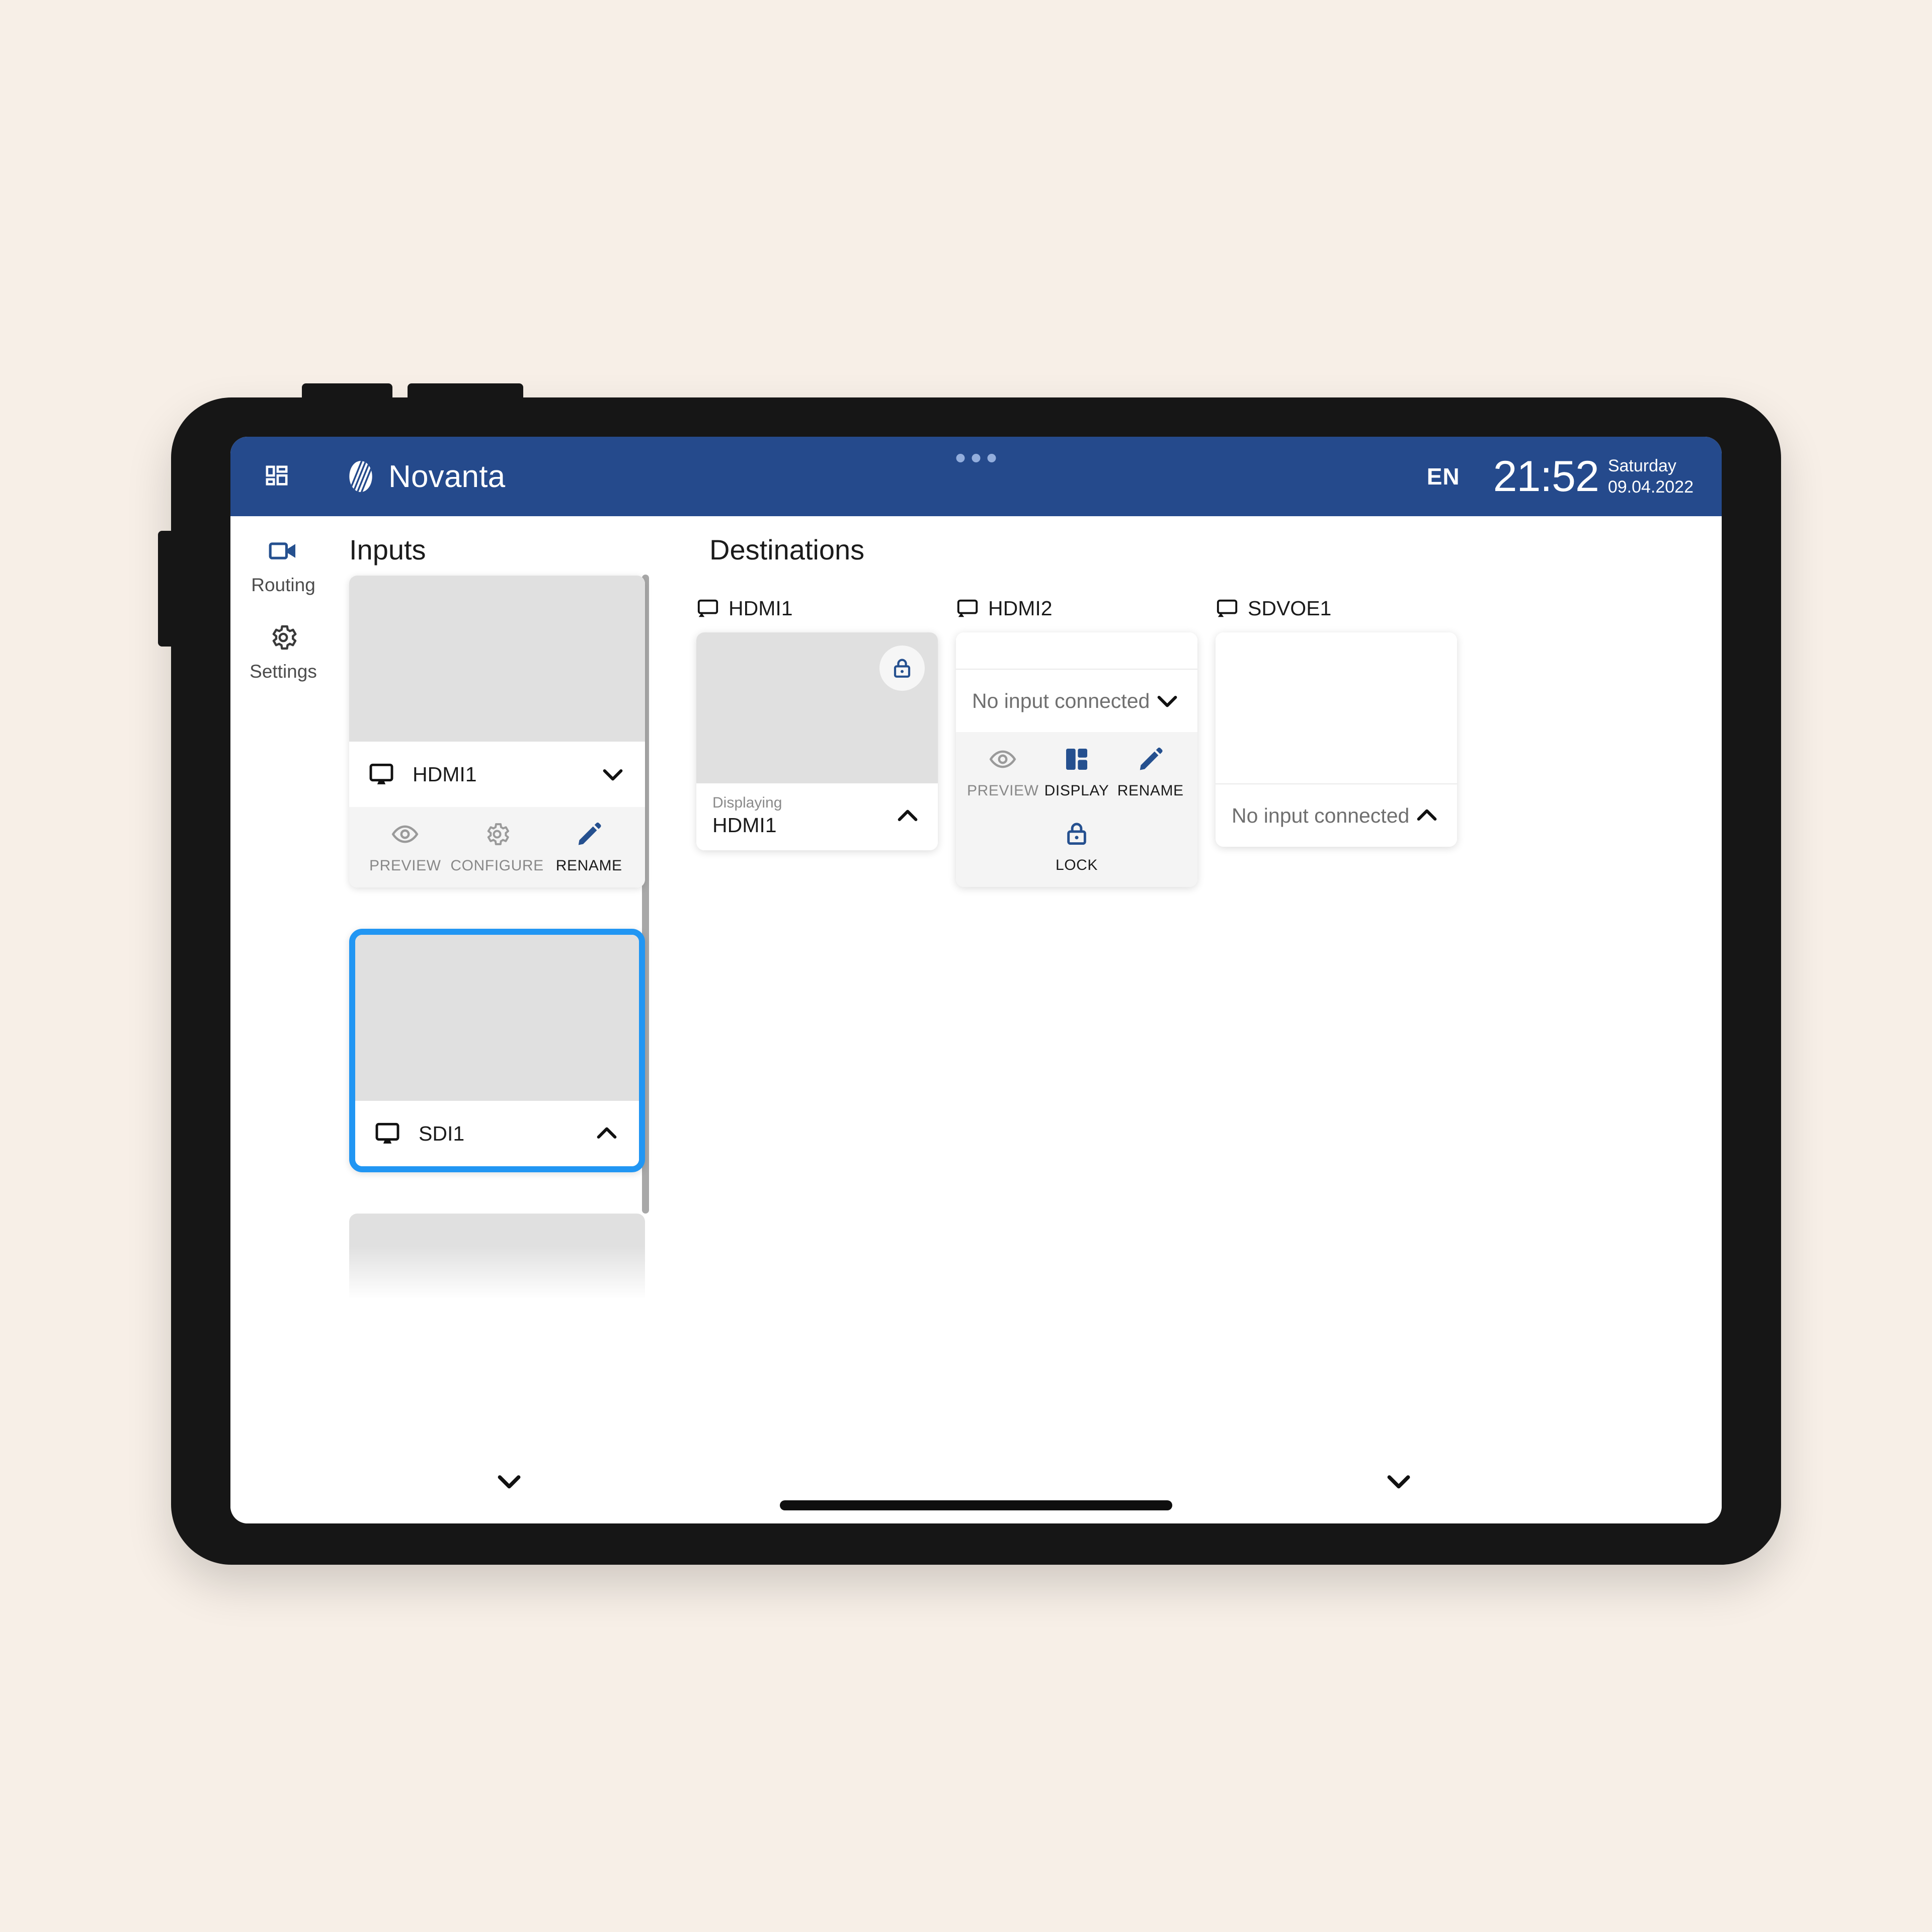 The height and width of the screenshot is (1932, 1932). I want to click on input-preview-label: PREVIEW, so click(405, 865).